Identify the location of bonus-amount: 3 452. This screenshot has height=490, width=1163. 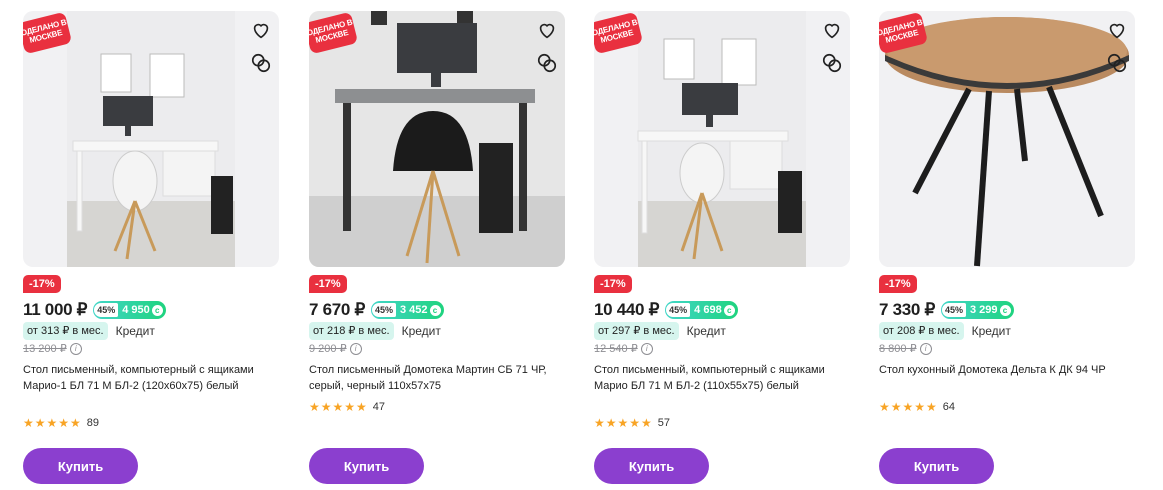
(414, 310).